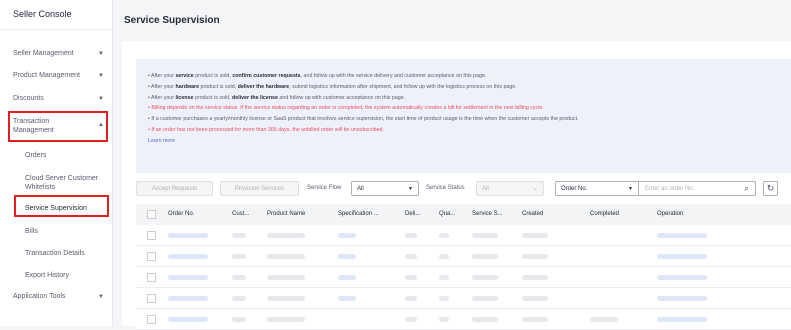 This screenshot has height=330, width=791. I want to click on column-header-product-name: Product Name, so click(286, 214).